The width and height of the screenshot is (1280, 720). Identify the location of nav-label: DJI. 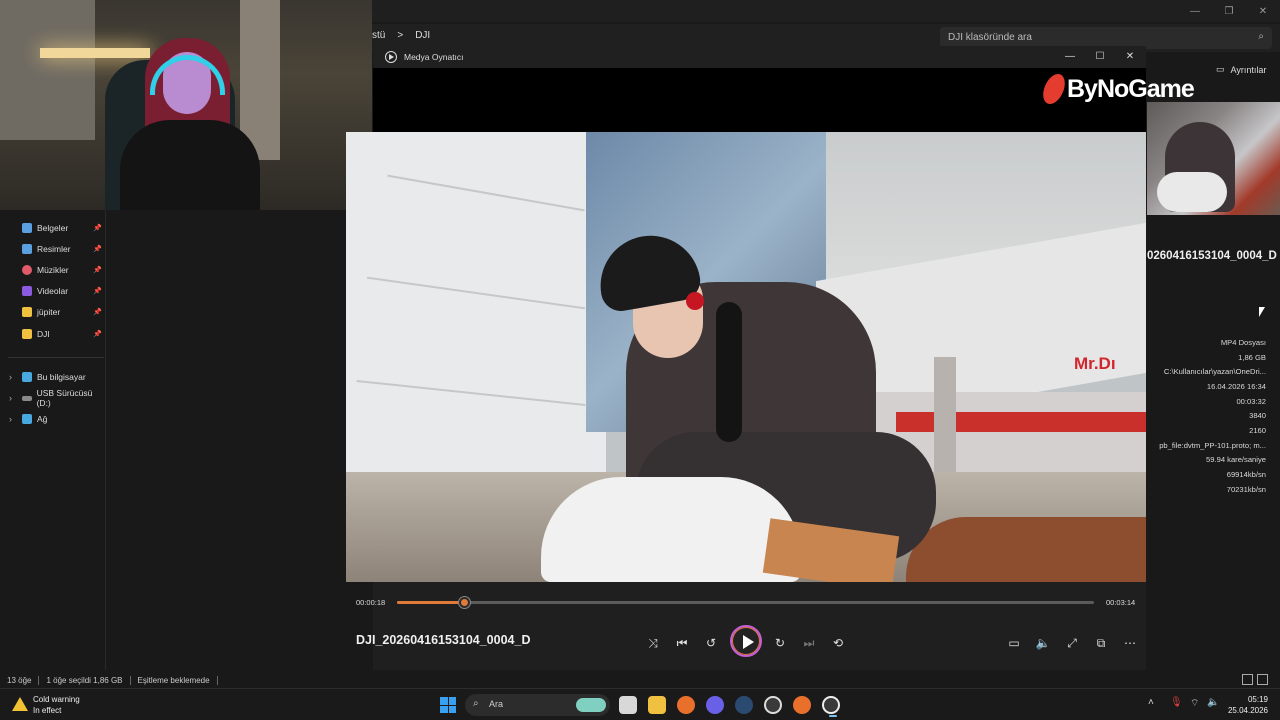
(43, 334).